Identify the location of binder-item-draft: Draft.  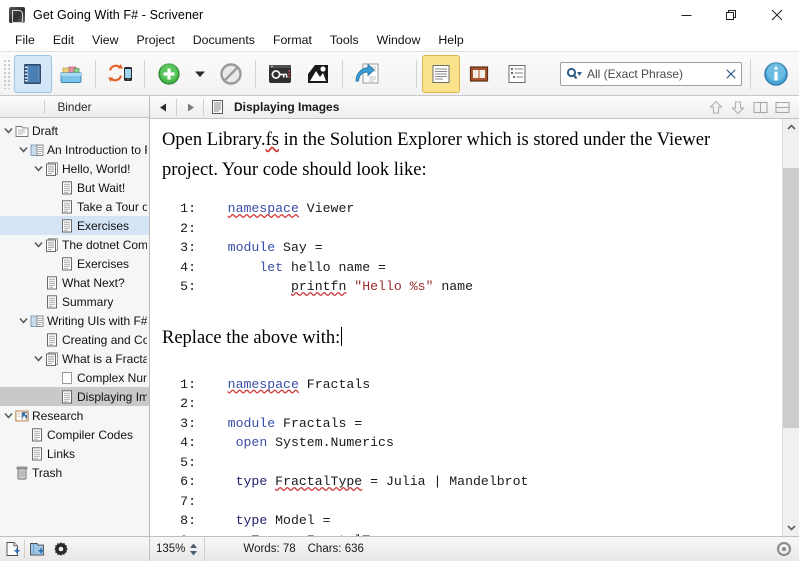
(74, 130).